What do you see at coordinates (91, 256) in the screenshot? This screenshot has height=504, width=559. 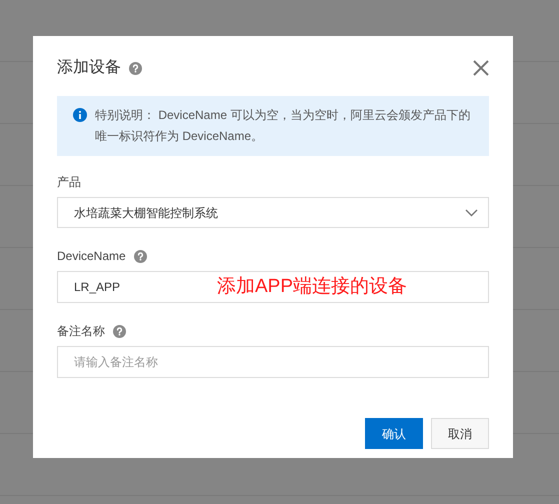 I see `field-label: DeviceName` at bounding box center [91, 256].